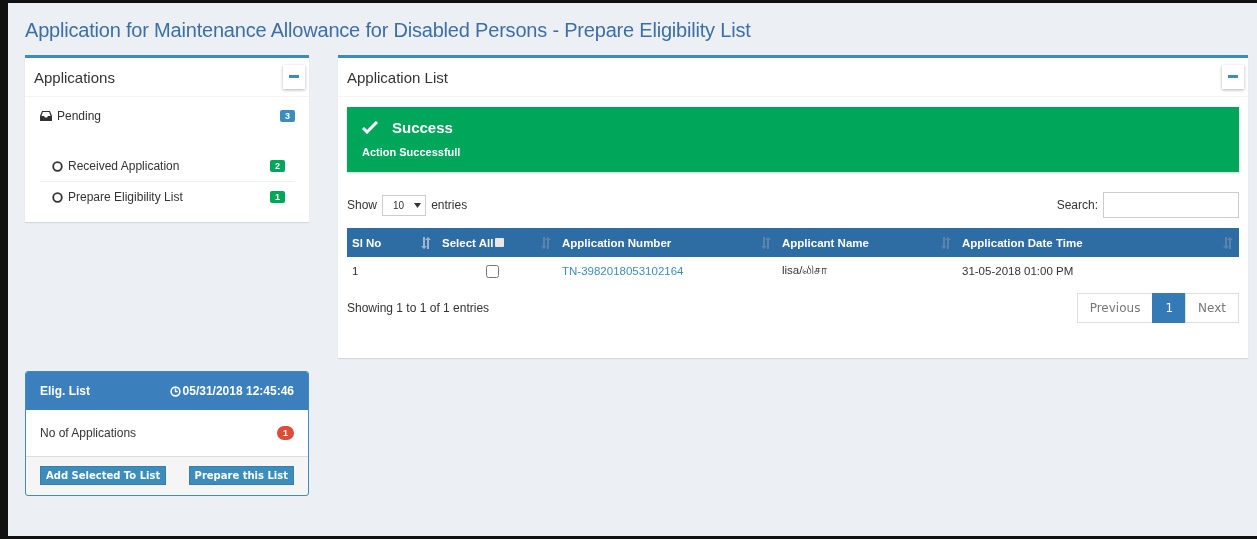 This screenshot has width=1257, height=539. Describe the element at coordinates (238, 391) in the screenshot. I see `timestamp: 05/31/2018 12:45:46` at that location.